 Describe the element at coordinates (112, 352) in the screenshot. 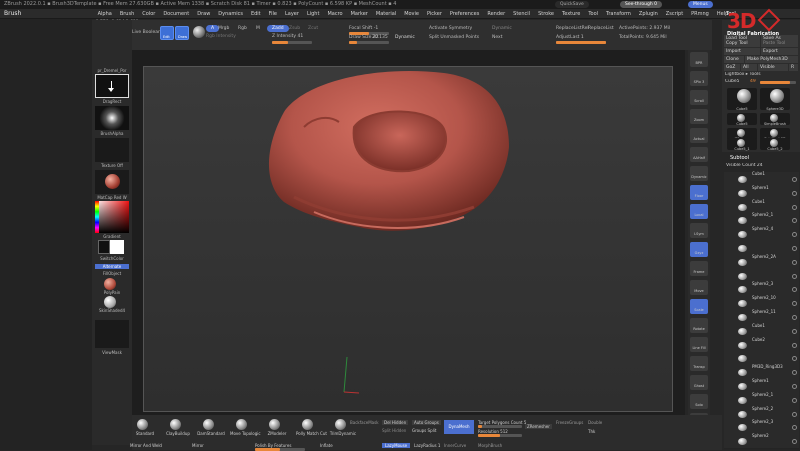

I see `viewmask-label: ViewMask` at that location.